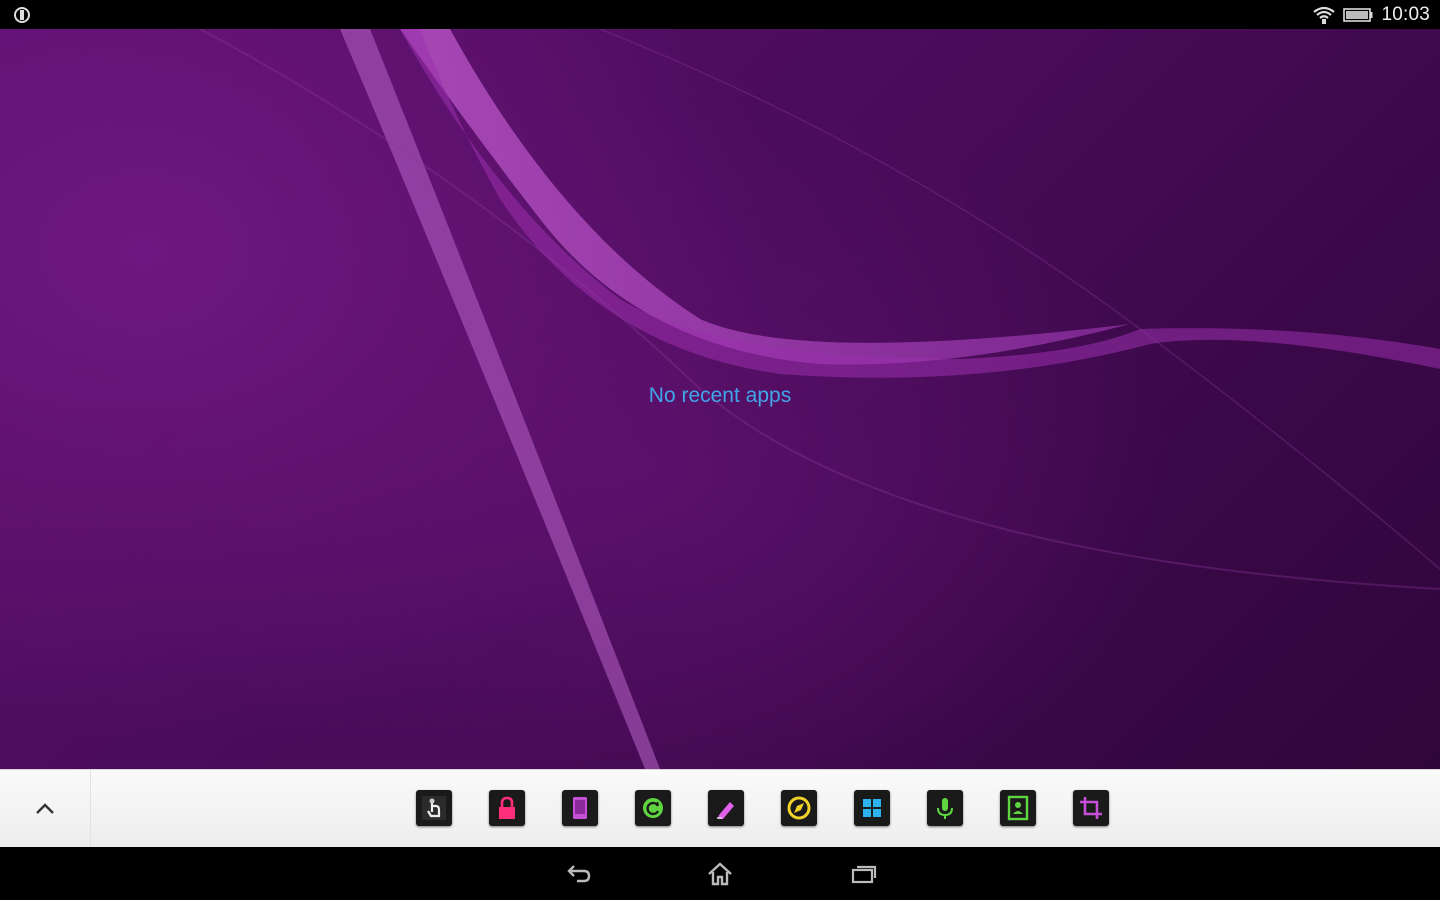  I want to click on dock-app-grid, so click(872, 808).